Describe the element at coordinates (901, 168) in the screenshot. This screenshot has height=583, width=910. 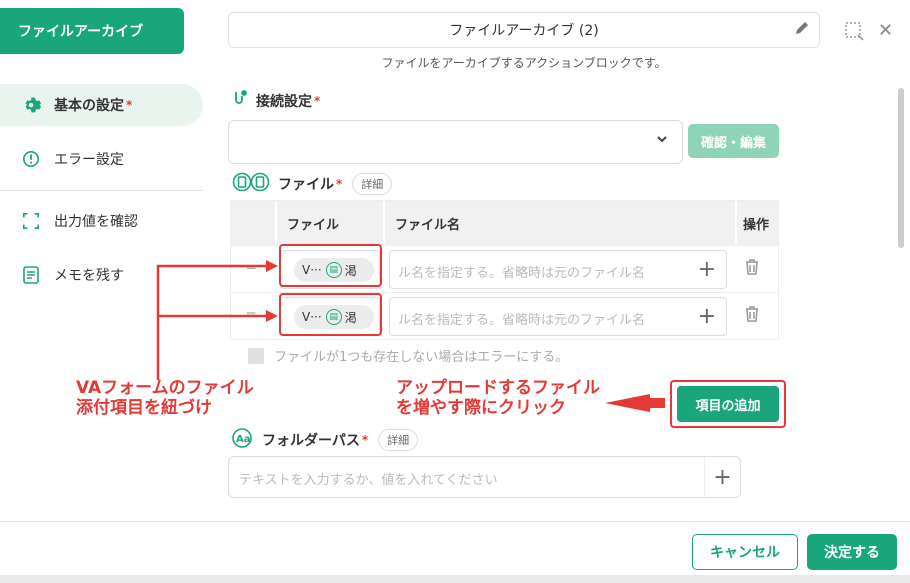
I see `scrollbar` at that location.